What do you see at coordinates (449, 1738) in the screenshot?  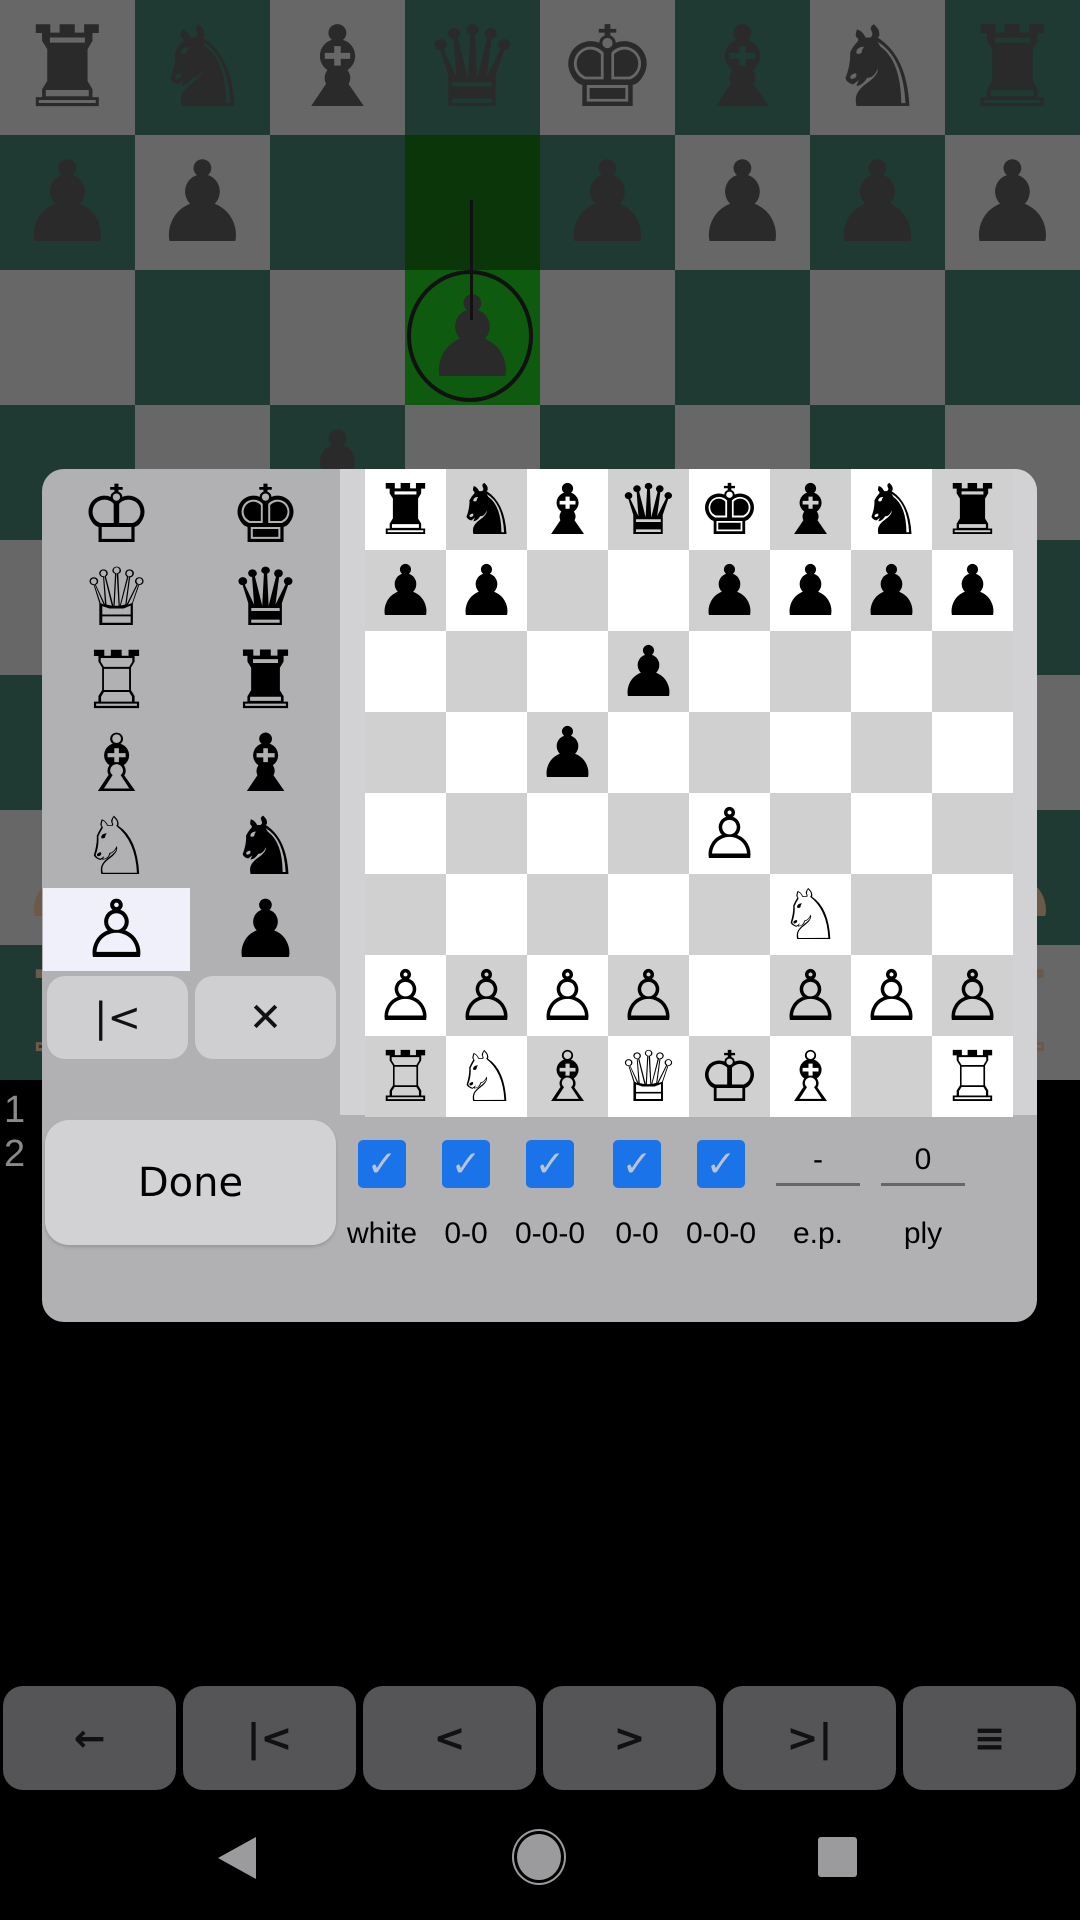 I see `prev-move-button: <` at bounding box center [449, 1738].